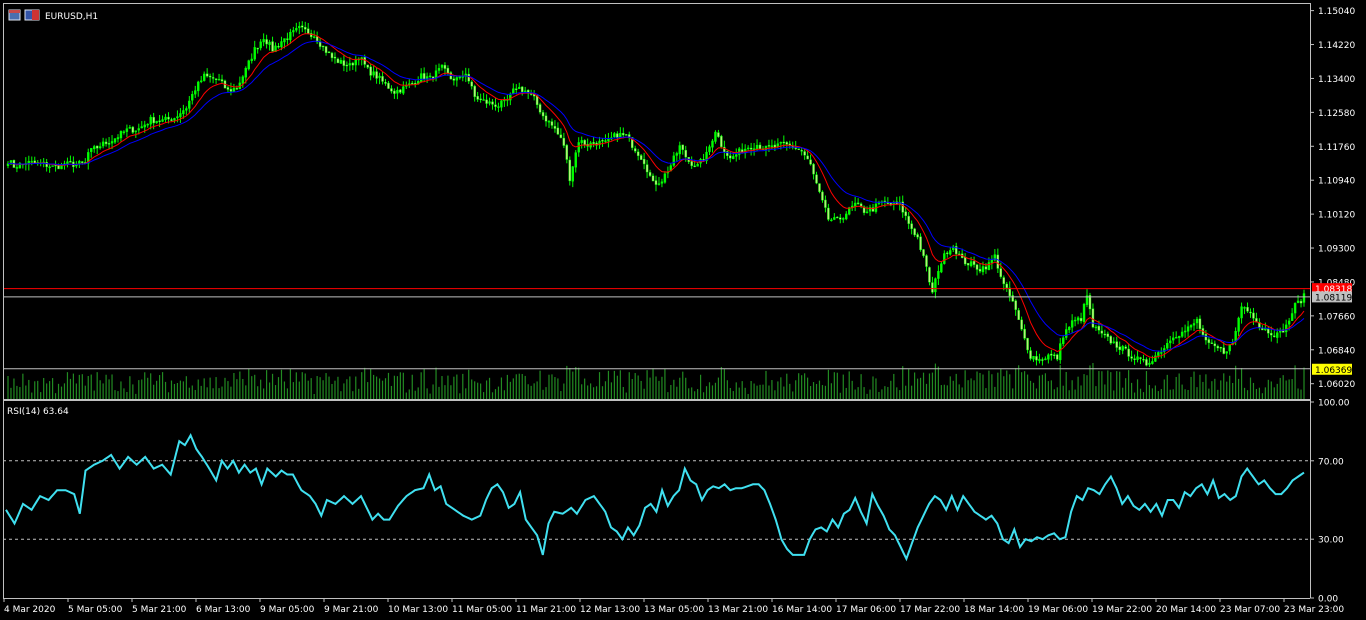 The width and height of the screenshot is (1366, 620). I want to click on rsi-indicator-label: RSI(14) 63.64, so click(38, 412).